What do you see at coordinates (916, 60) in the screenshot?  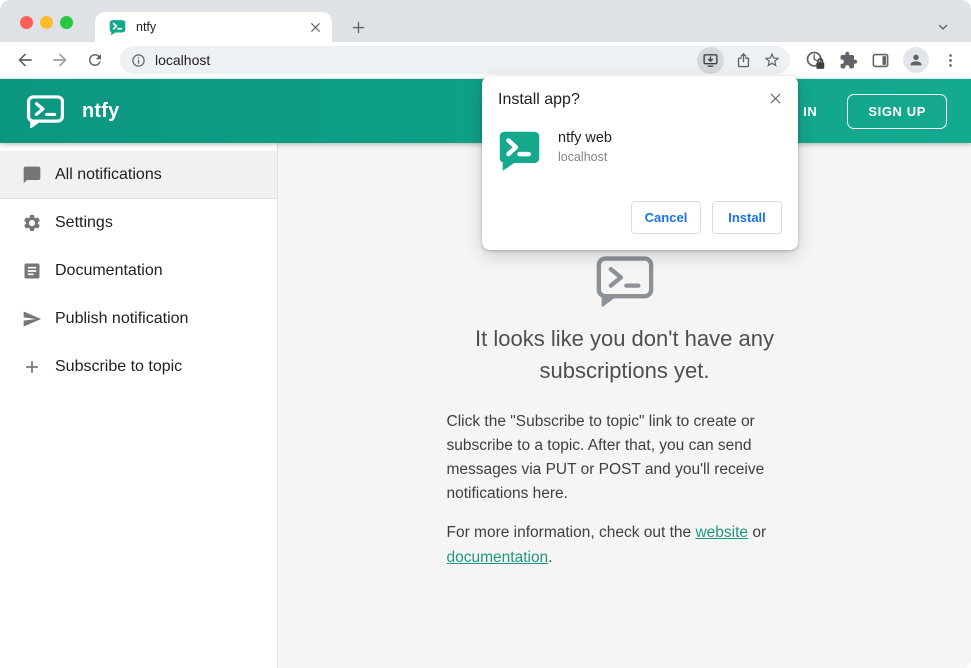 I see `profile-avatar` at bounding box center [916, 60].